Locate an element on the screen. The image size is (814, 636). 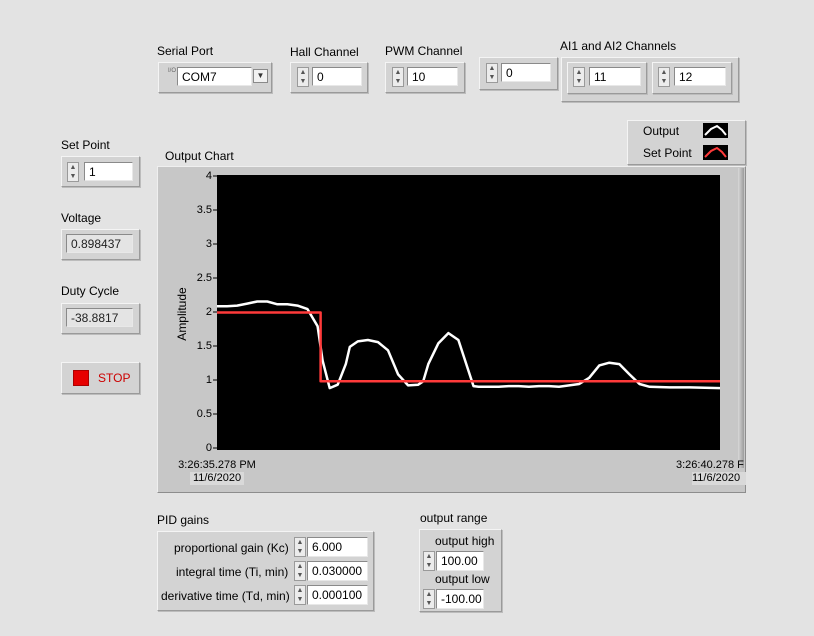
kc-field: 6.000 is located at coordinates (337, 547).